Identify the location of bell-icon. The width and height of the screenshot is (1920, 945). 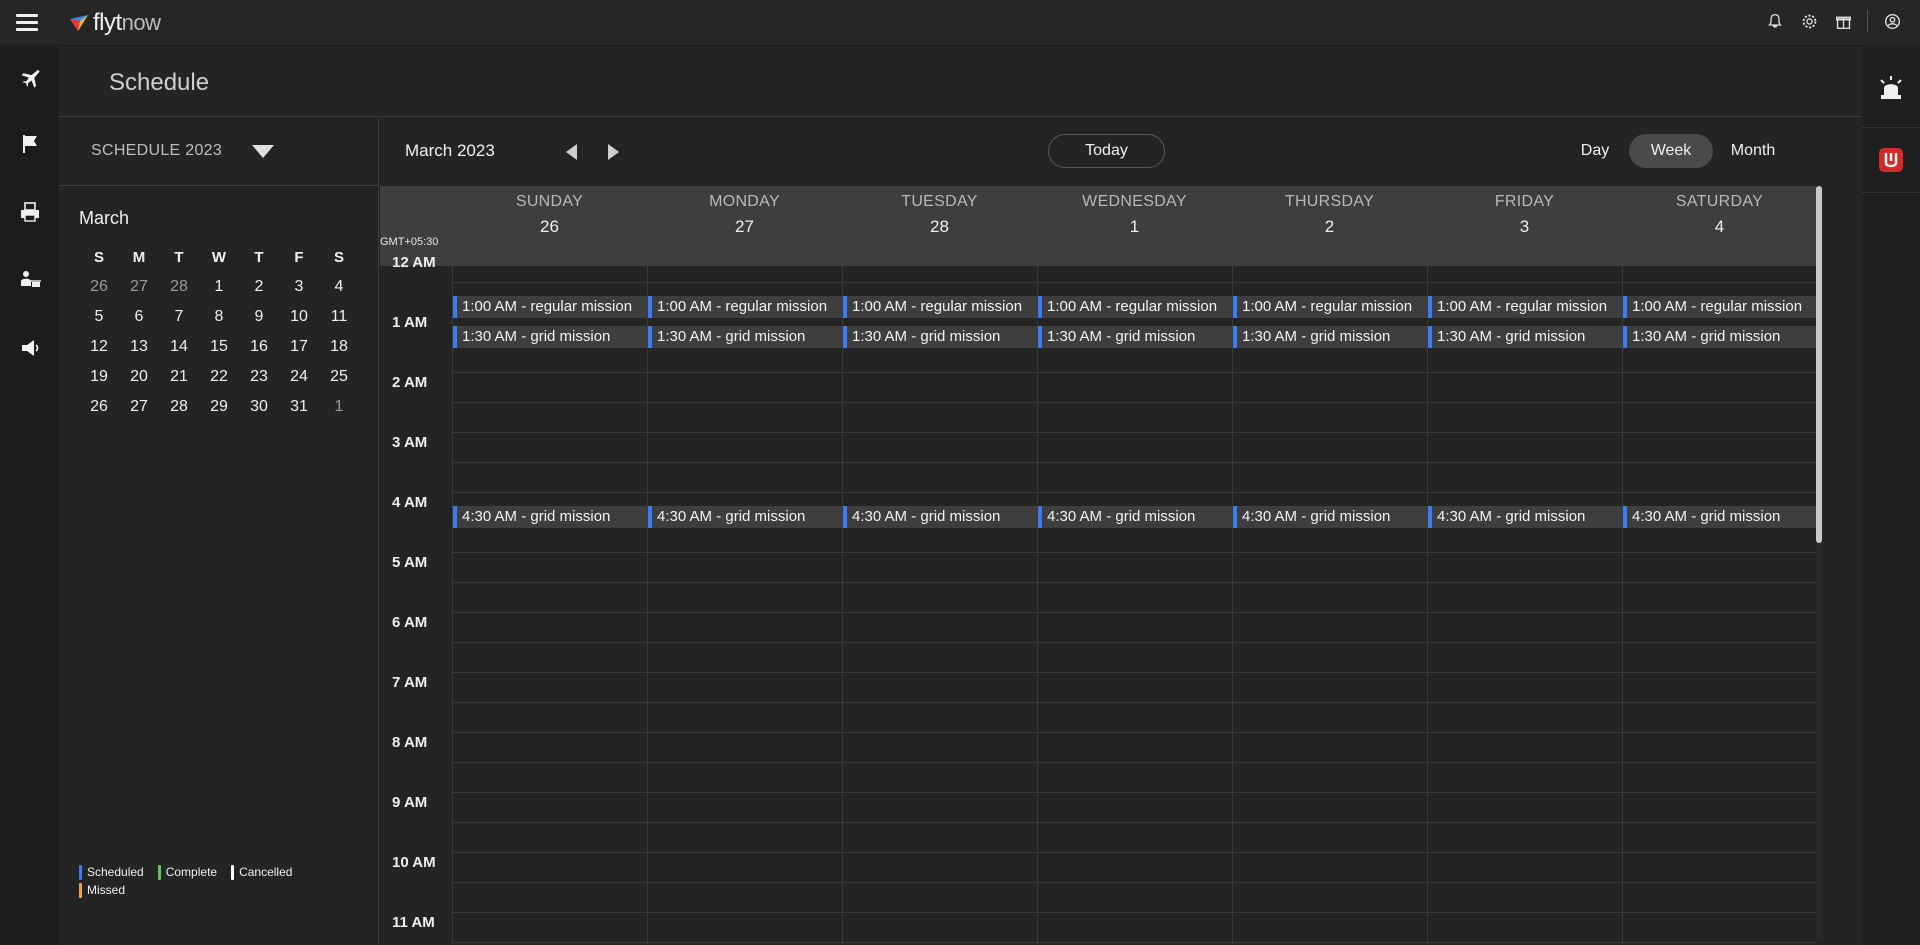
(1775, 21).